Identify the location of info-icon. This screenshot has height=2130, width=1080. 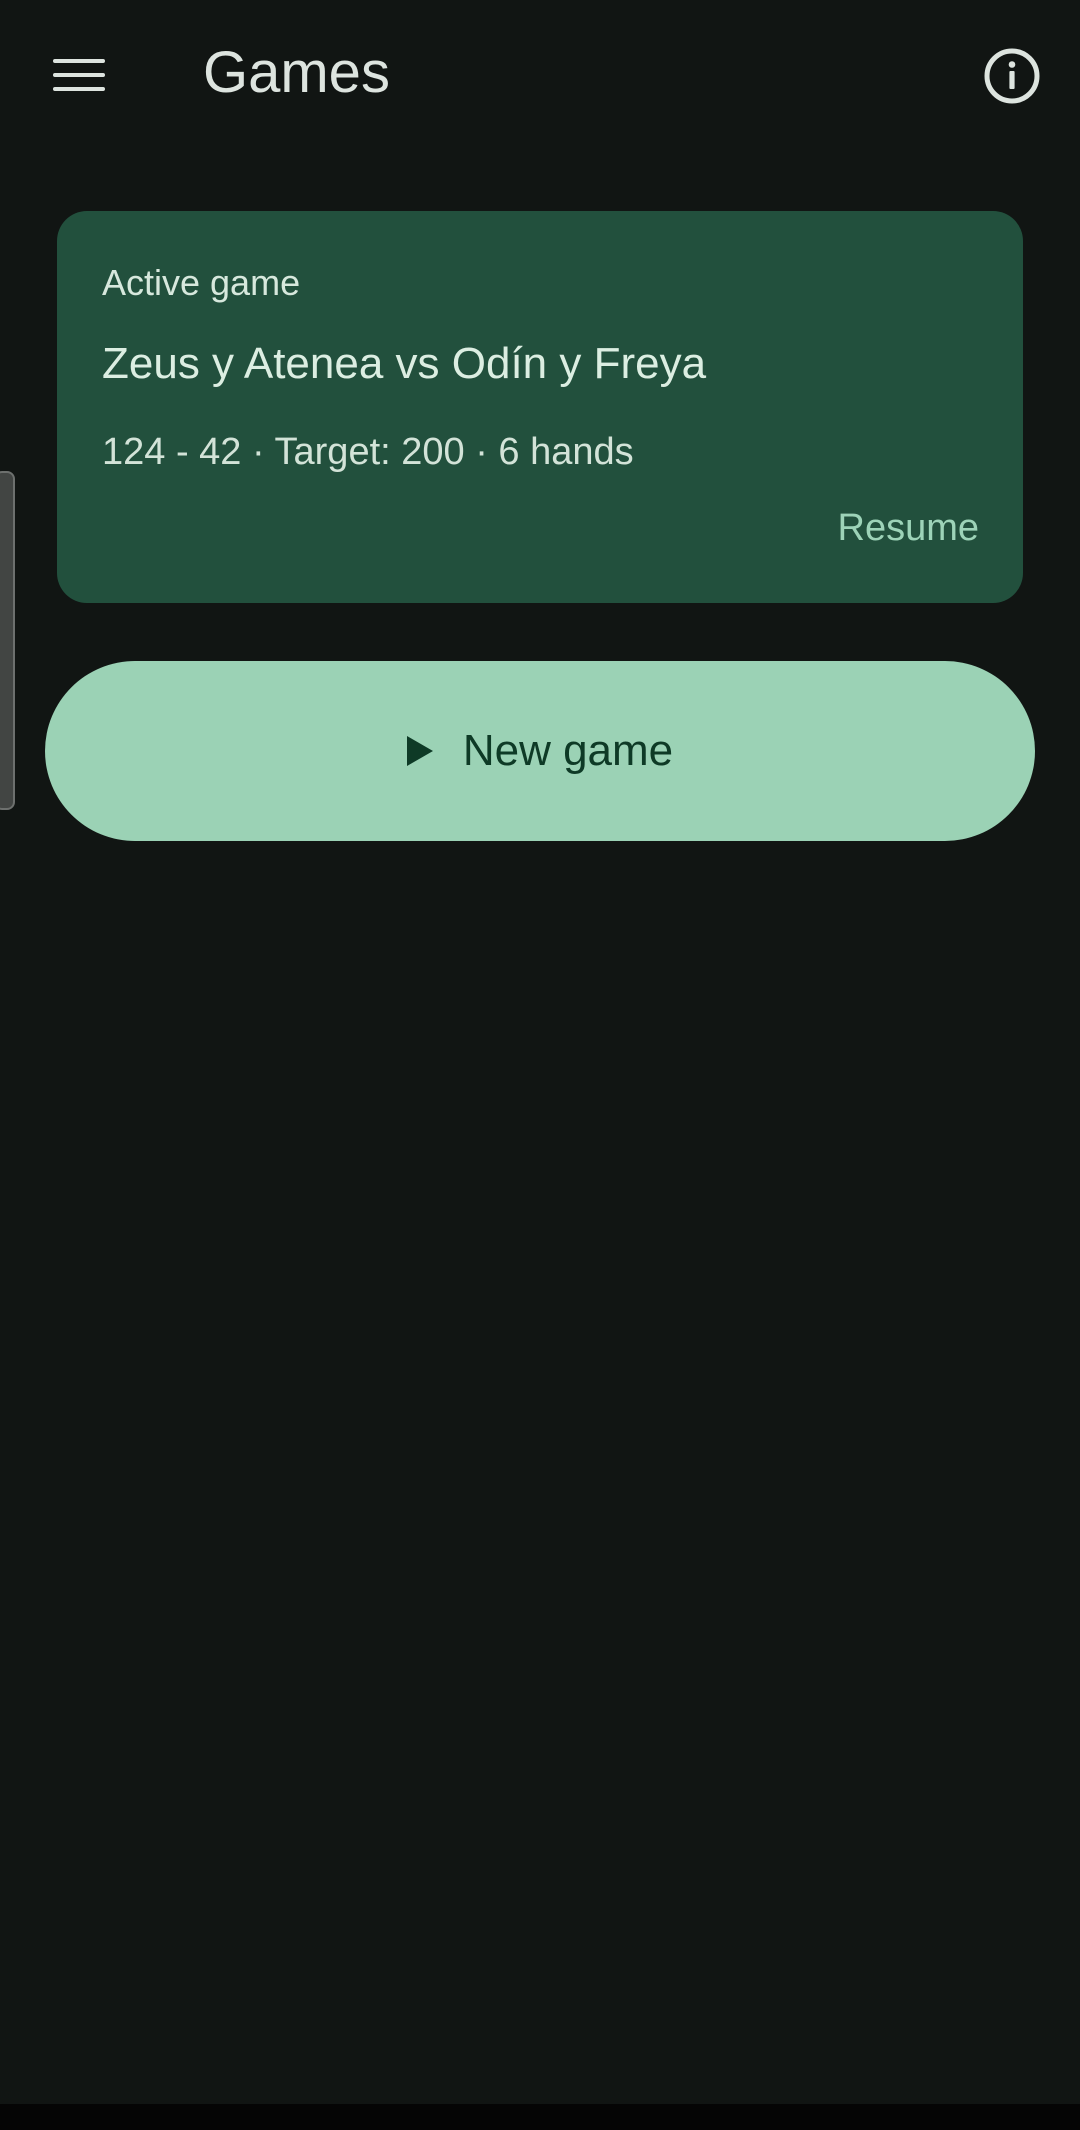
(1012, 76).